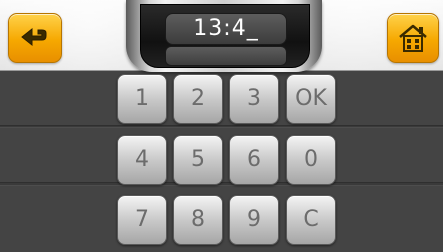 The width and height of the screenshot is (443, 252). I want to click on key-1: 1, so click(142, 99).